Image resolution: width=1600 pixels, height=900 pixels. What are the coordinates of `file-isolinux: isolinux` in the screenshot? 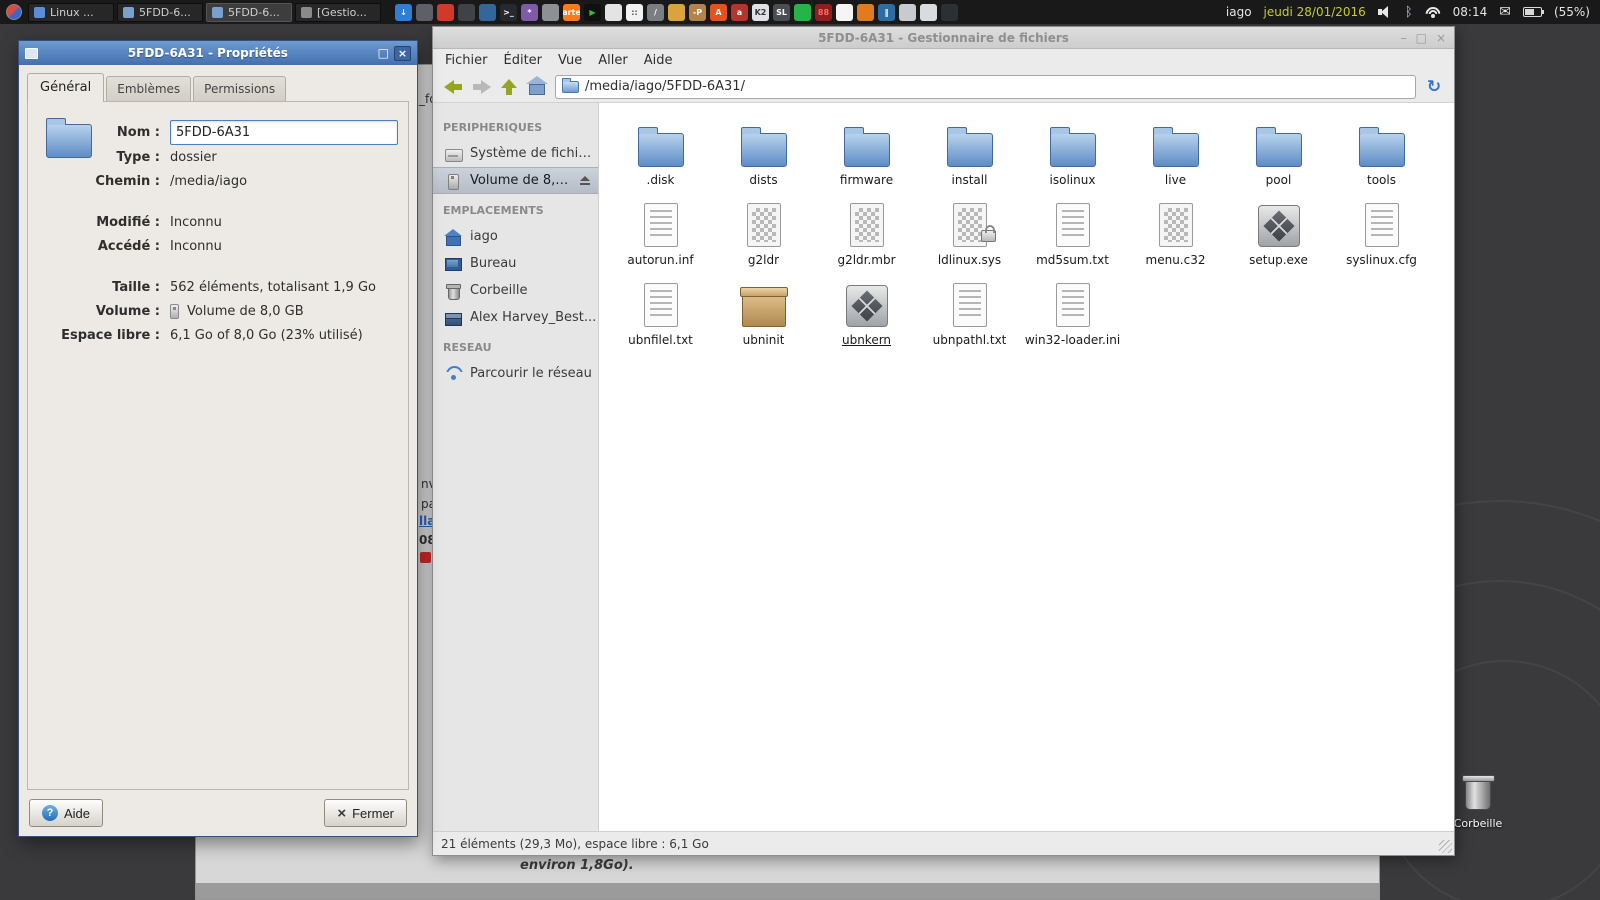 It's located at (1072, 157).